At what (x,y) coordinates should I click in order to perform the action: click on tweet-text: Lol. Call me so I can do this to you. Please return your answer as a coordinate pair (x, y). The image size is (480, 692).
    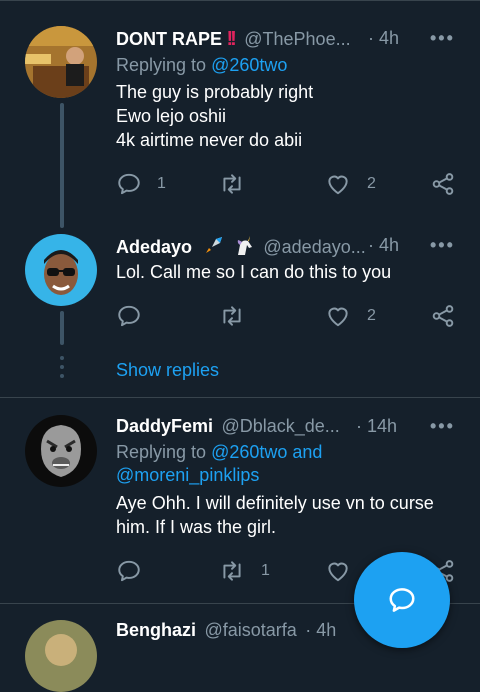
    Looking at the image, I should click on (253, 272).